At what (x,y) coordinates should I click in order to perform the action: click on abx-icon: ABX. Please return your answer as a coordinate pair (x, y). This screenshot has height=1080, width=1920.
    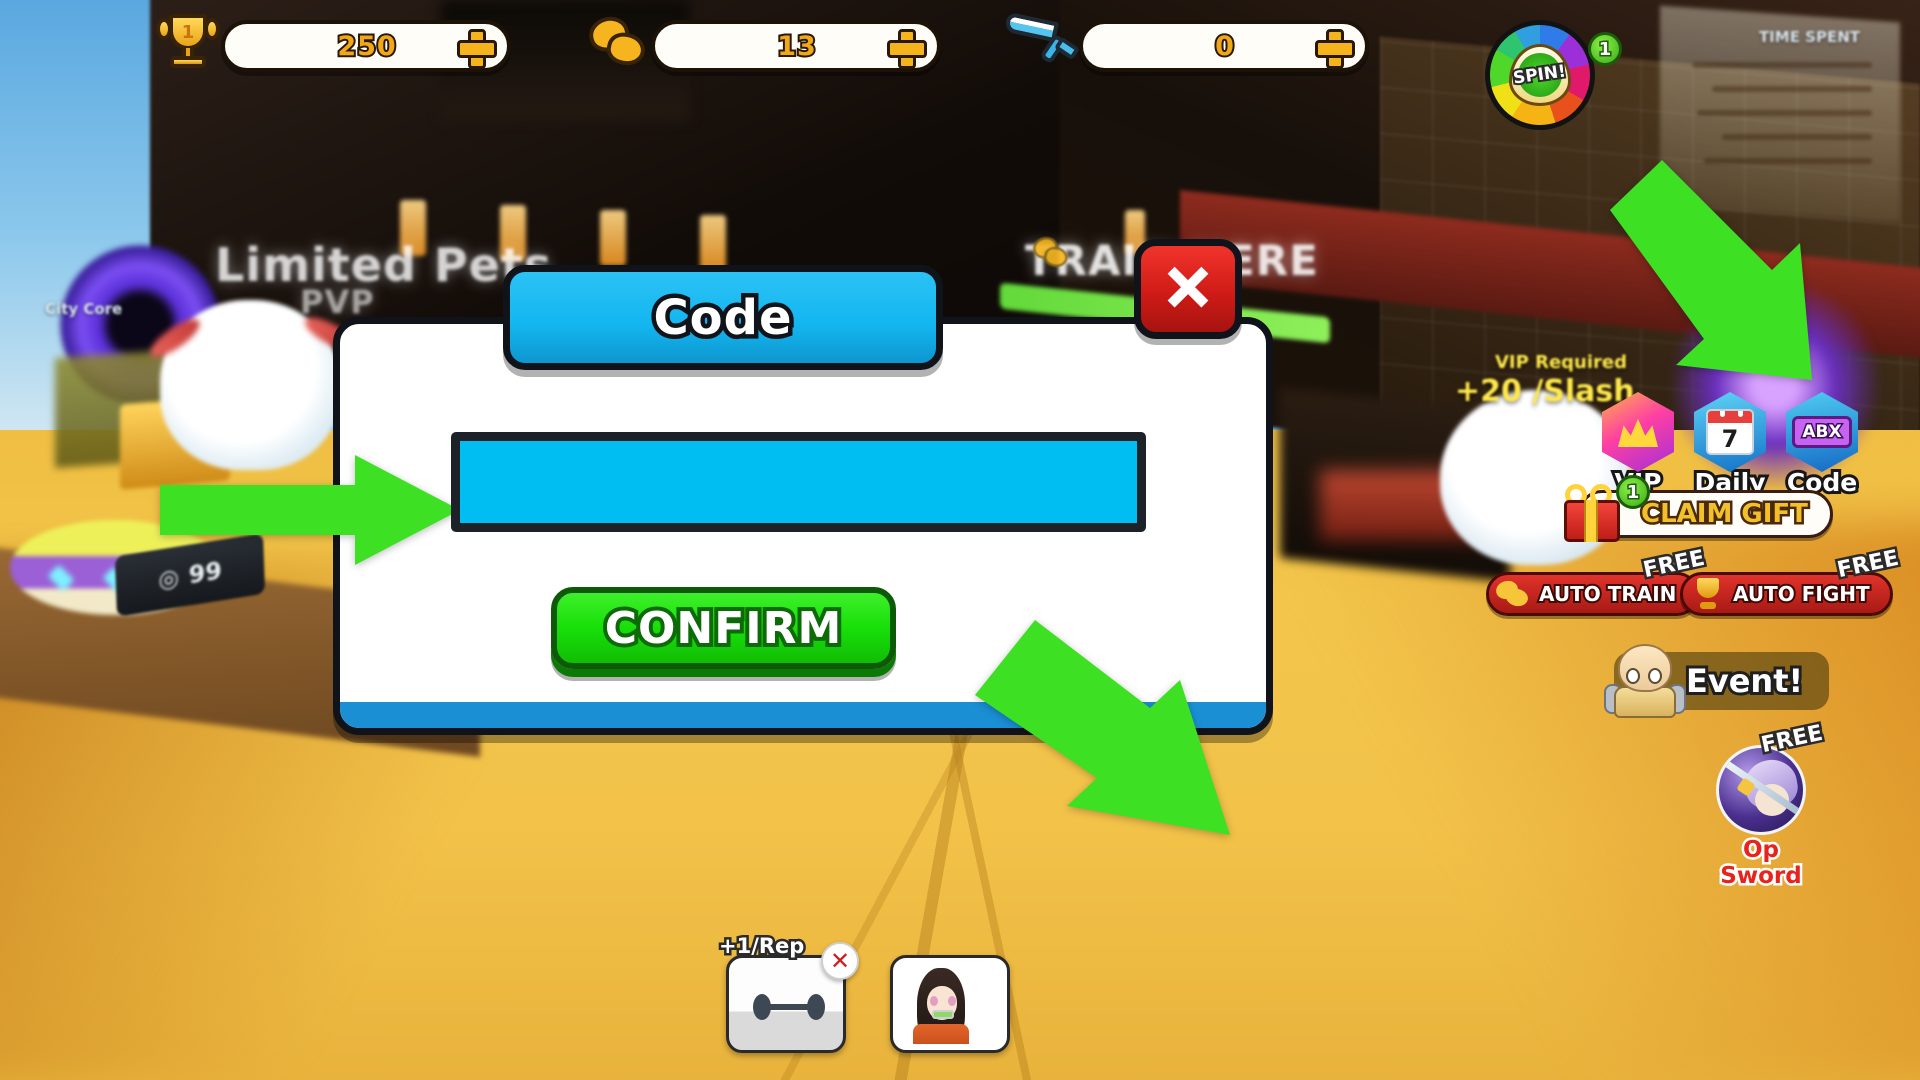
    Looking at the image, I should click on (1822, 432).